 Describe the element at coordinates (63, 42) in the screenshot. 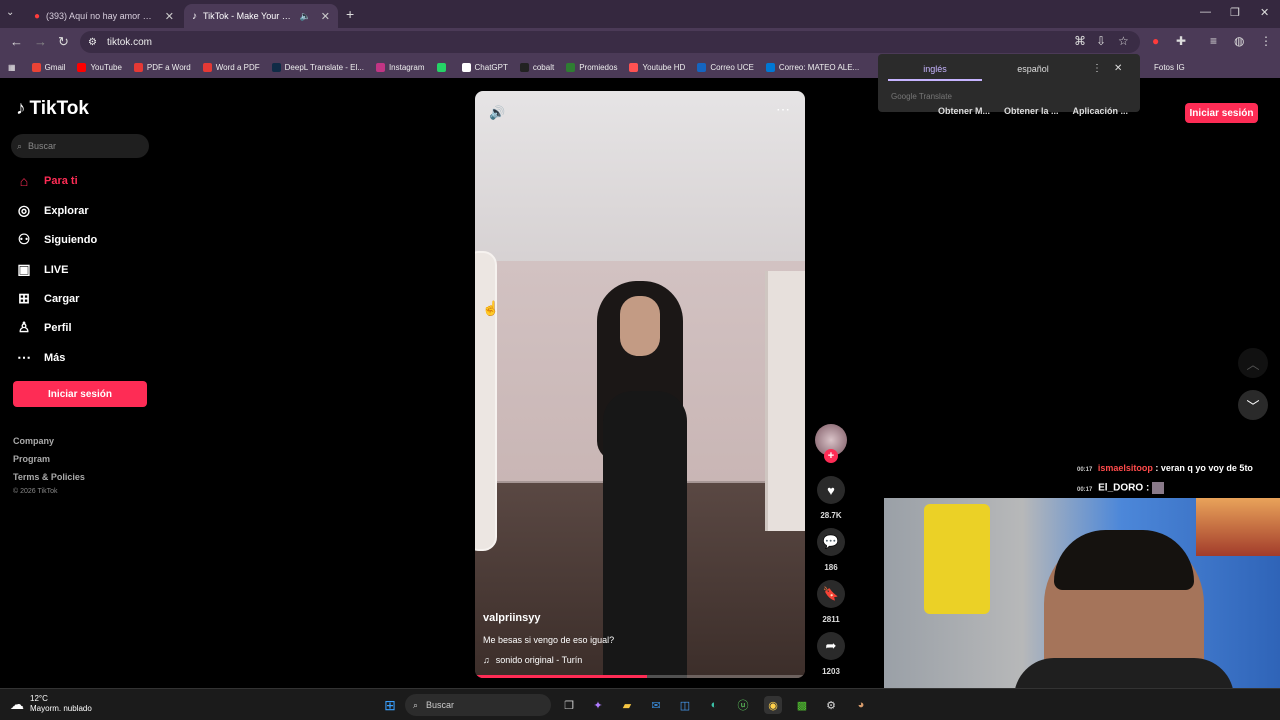

I see `reload-button: ↻` at that location.